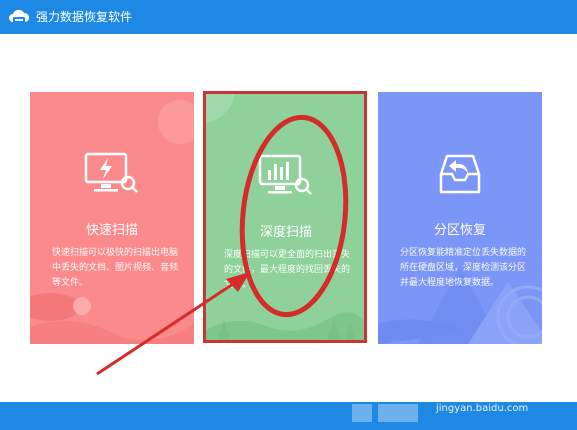 Image resolution: width=577 pixels, height=430 pixels. What do you see at coordinates (115, 268) in the screenshot?
I see `quick-scan-description: 快速扫描可以极快的扫描出电脑中丢失的文档、图片视频、音频等文件。` at bounding box center [115, 268].